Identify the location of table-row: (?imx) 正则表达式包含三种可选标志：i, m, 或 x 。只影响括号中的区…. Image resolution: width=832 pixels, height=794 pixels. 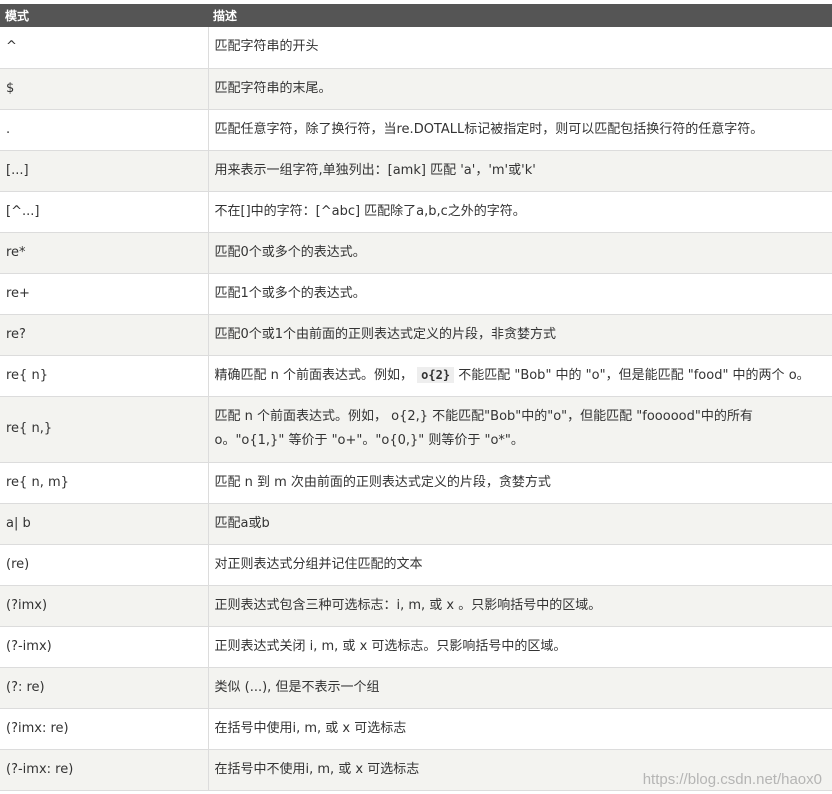
(416, 605).